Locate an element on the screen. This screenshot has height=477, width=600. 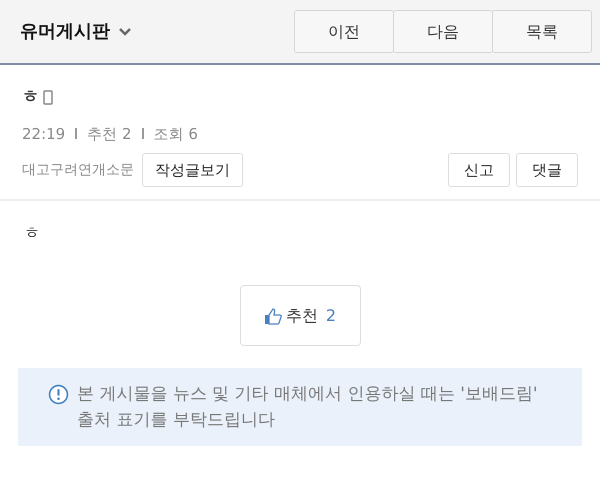
like-label: 추천 is located at coordinates (302, 315).